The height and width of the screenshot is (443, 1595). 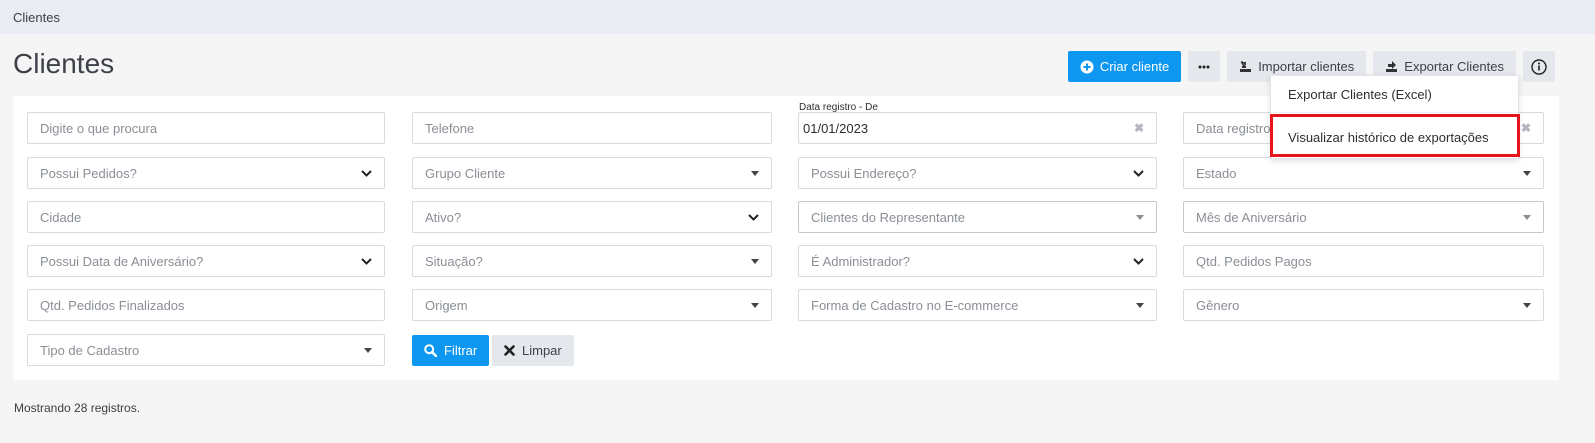 I want to click on search-input: Digite o que procura, so click(x=206, y=128).